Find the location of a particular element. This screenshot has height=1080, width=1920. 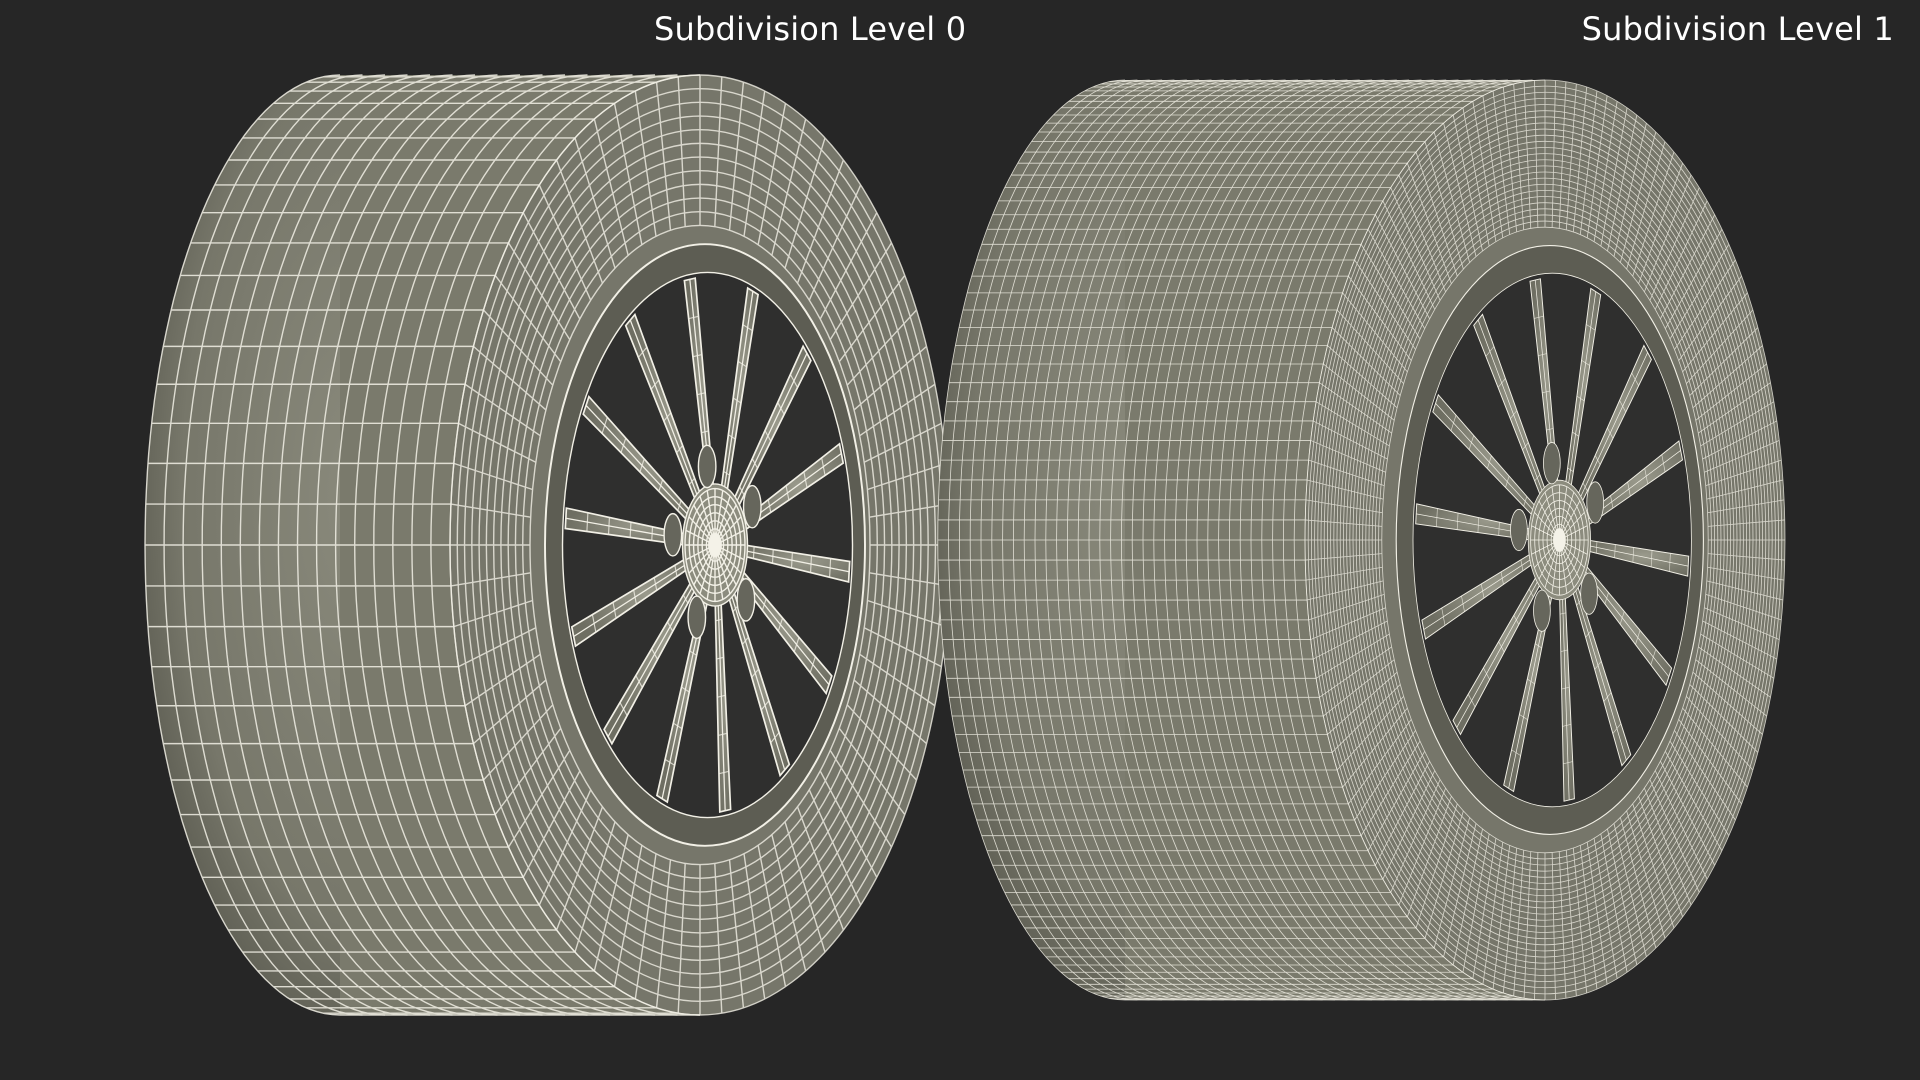

caption-subdivision-level-0: Subdivision Level 0 is located at coordinates (810, 29).